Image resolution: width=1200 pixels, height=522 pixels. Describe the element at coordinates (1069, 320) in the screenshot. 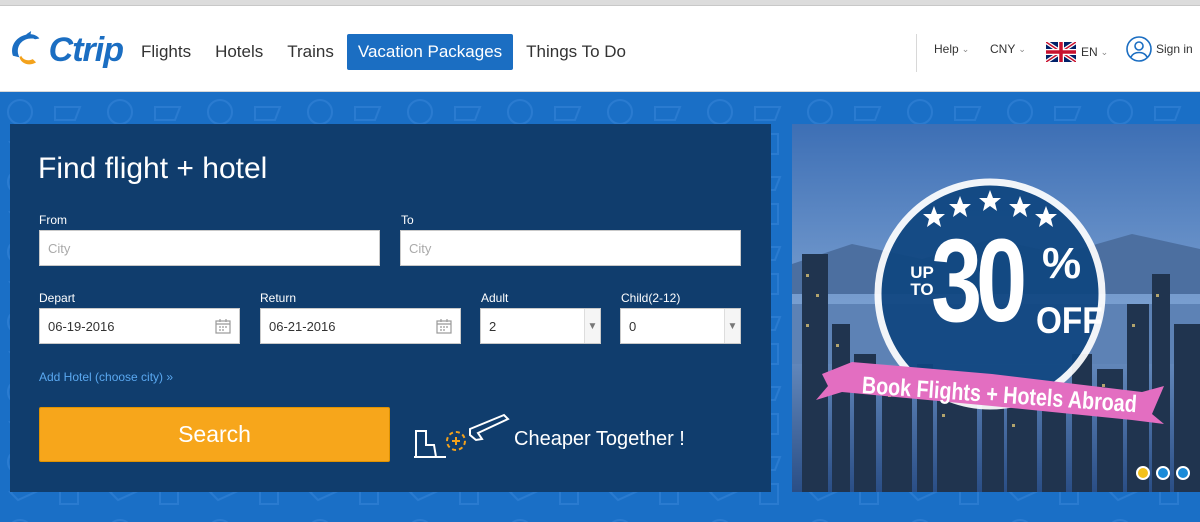

I see `banner-off-text: OFF` at that location.